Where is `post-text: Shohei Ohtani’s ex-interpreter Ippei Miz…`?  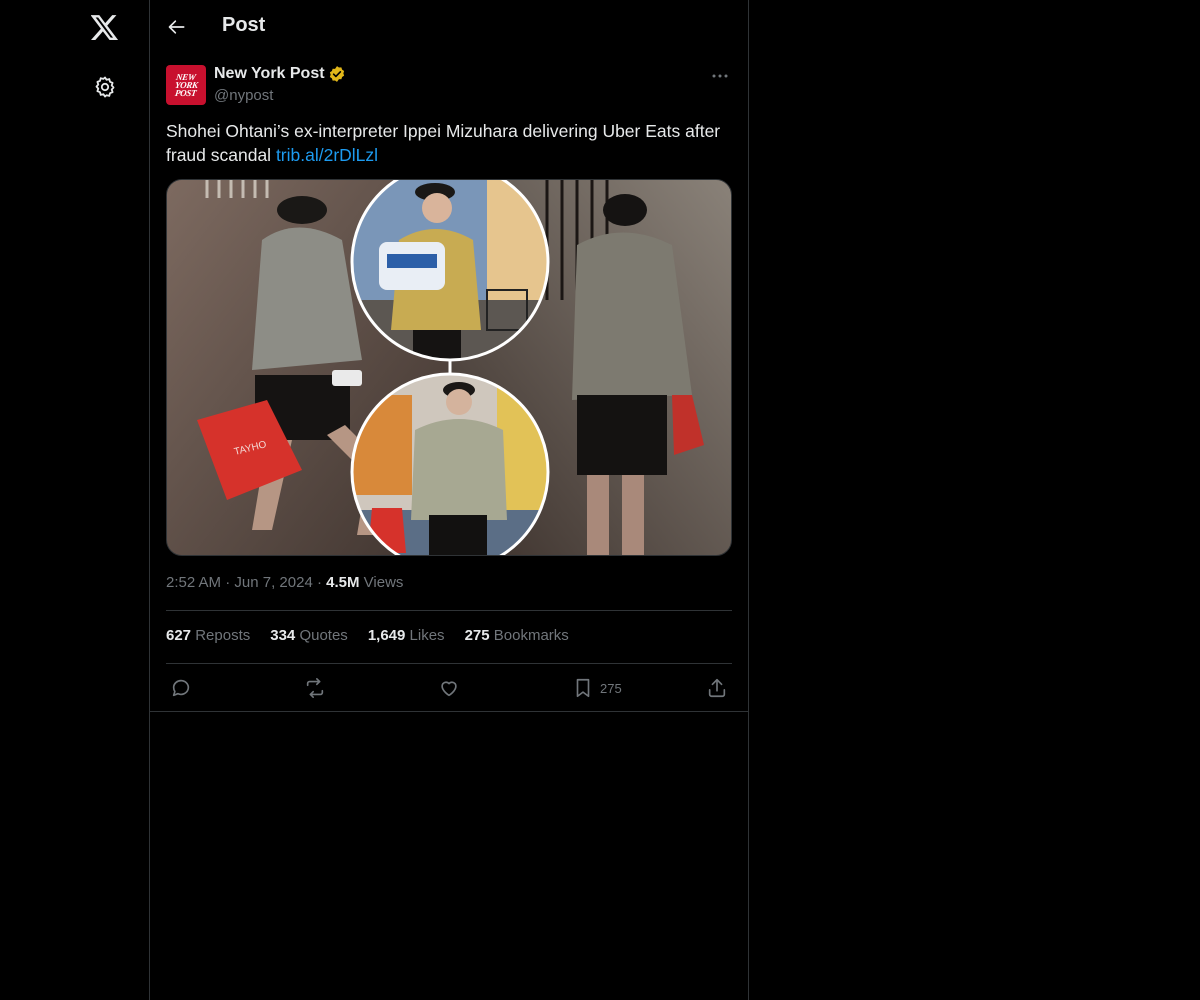
post-text: Shohei Ohtani’s ex-interpreter Ippei Miz… is located at coordinates (449, 143).